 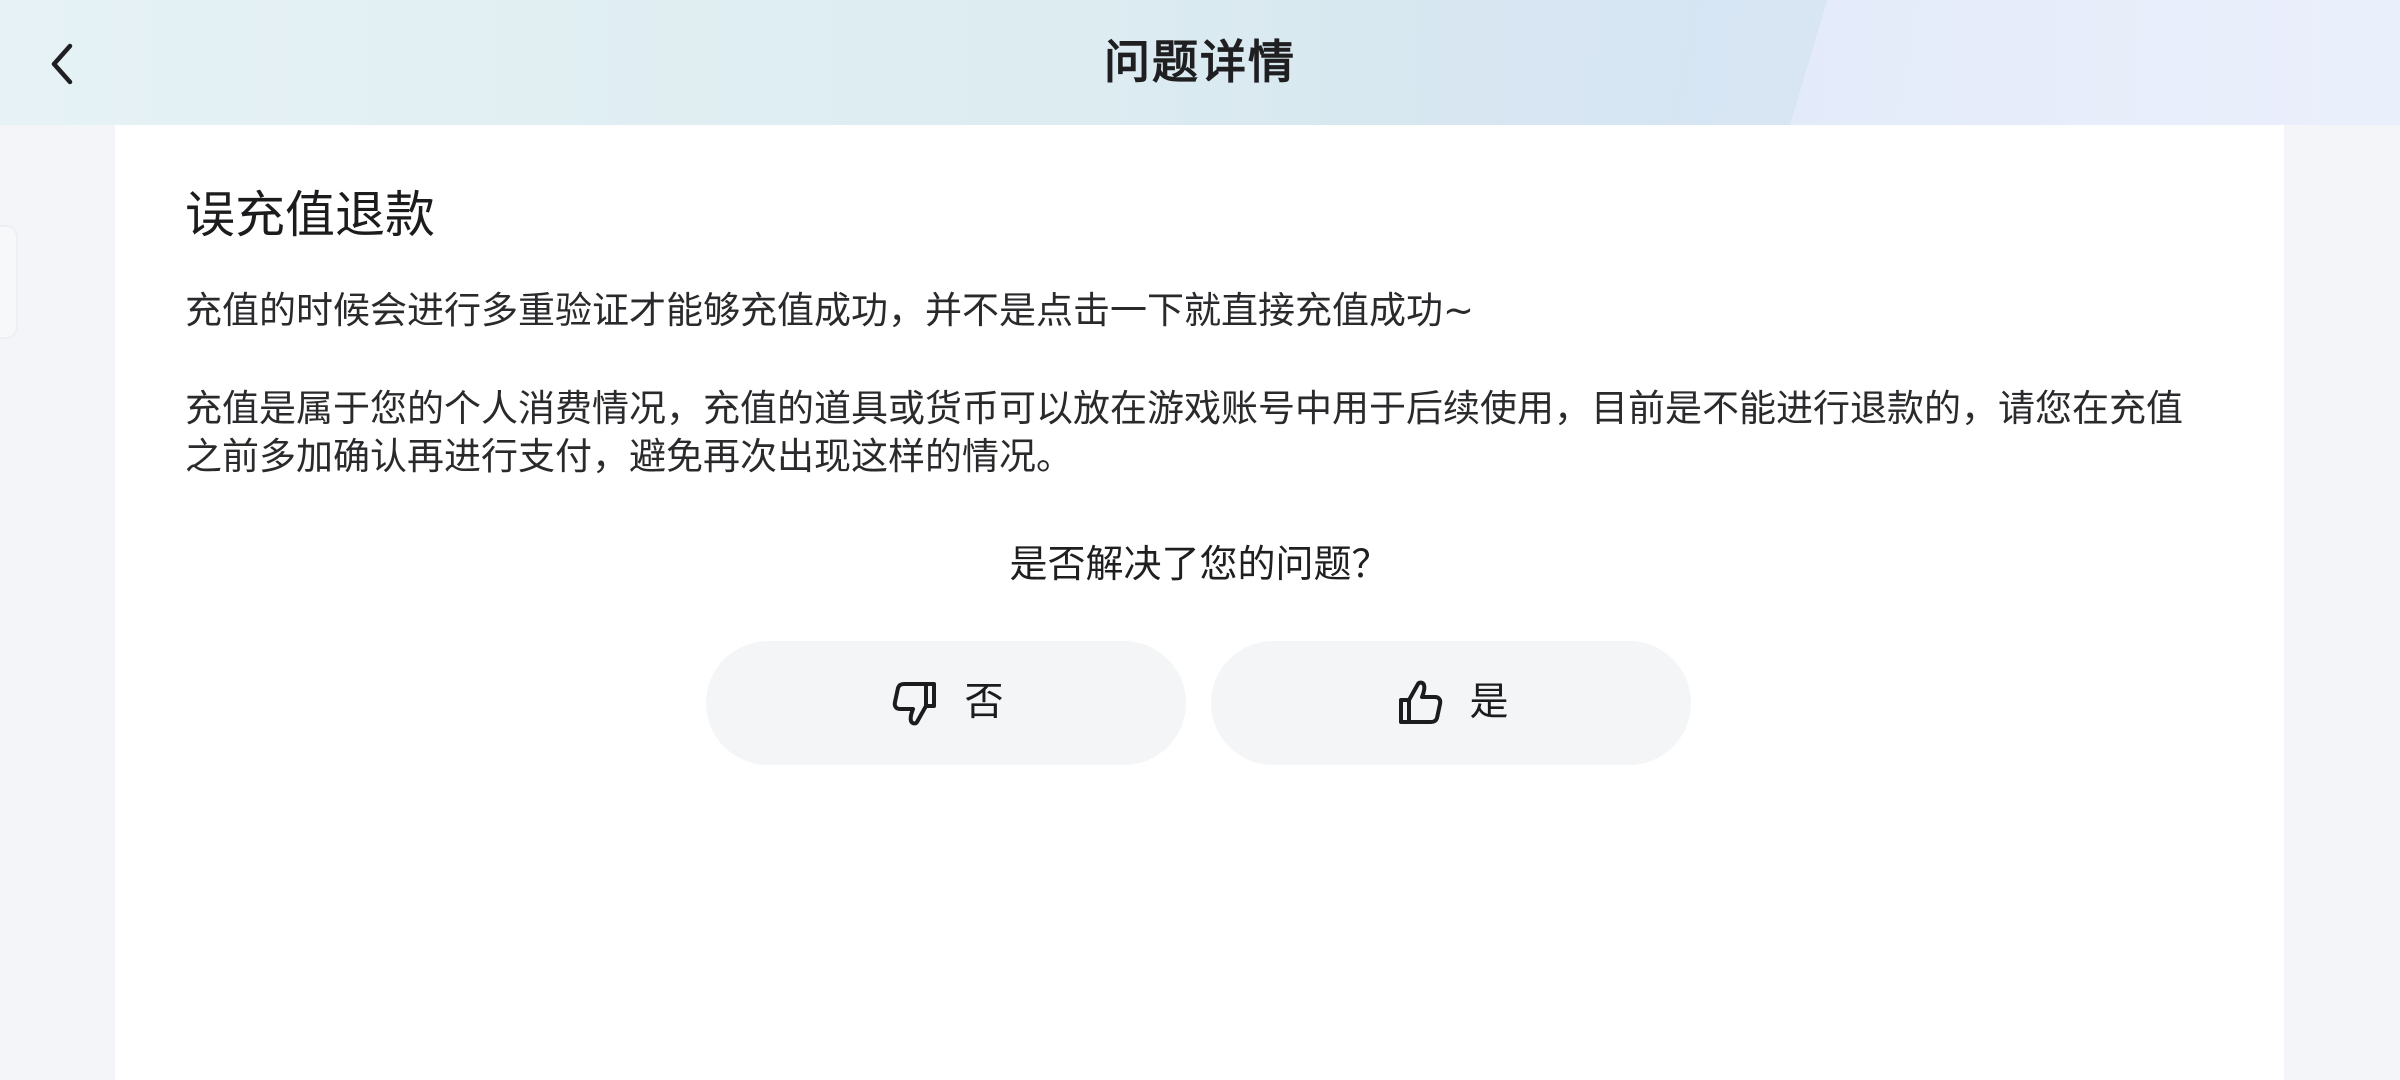 What do you see at coordinates (2342, 602) in the screenshot?
I see `right-side-panel` at bounding box center [2342, 602].